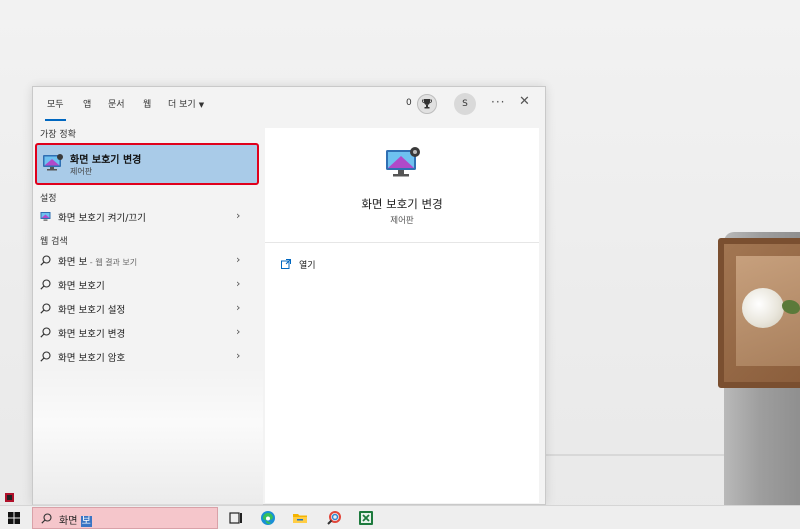  What do you see at coordinates (286, 264) in the screenshot?
I see `open-icon` at bounding box center [286, 264].